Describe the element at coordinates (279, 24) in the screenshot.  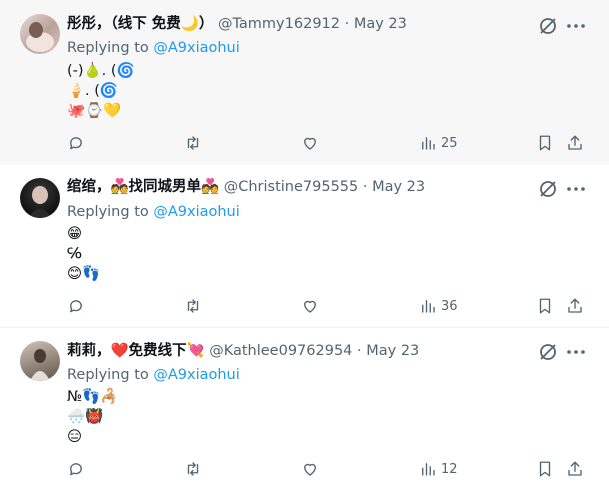
I see `user-handle: @Tammy162912` at that location.